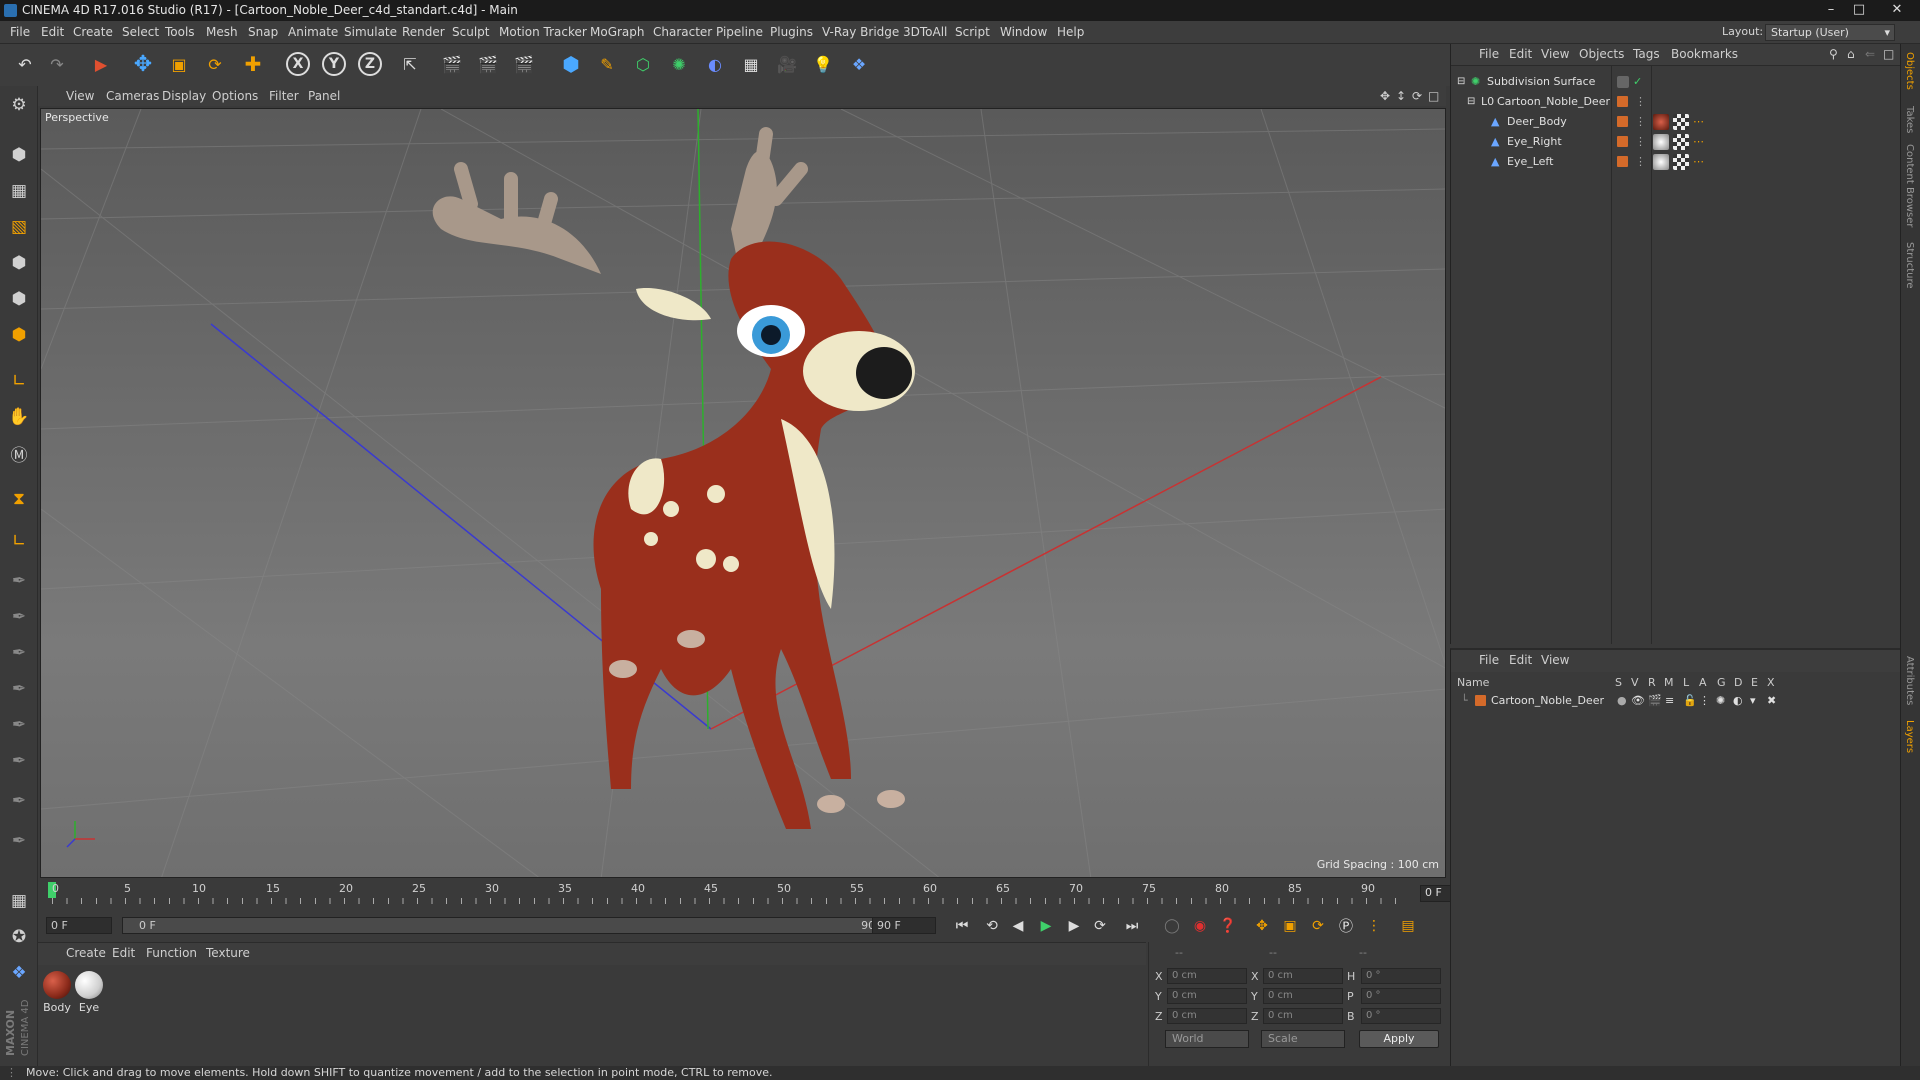 This screenshot has height=1080, width=1920. I want to click on polygons-mode-icon: ⬢, so click(19, 335).